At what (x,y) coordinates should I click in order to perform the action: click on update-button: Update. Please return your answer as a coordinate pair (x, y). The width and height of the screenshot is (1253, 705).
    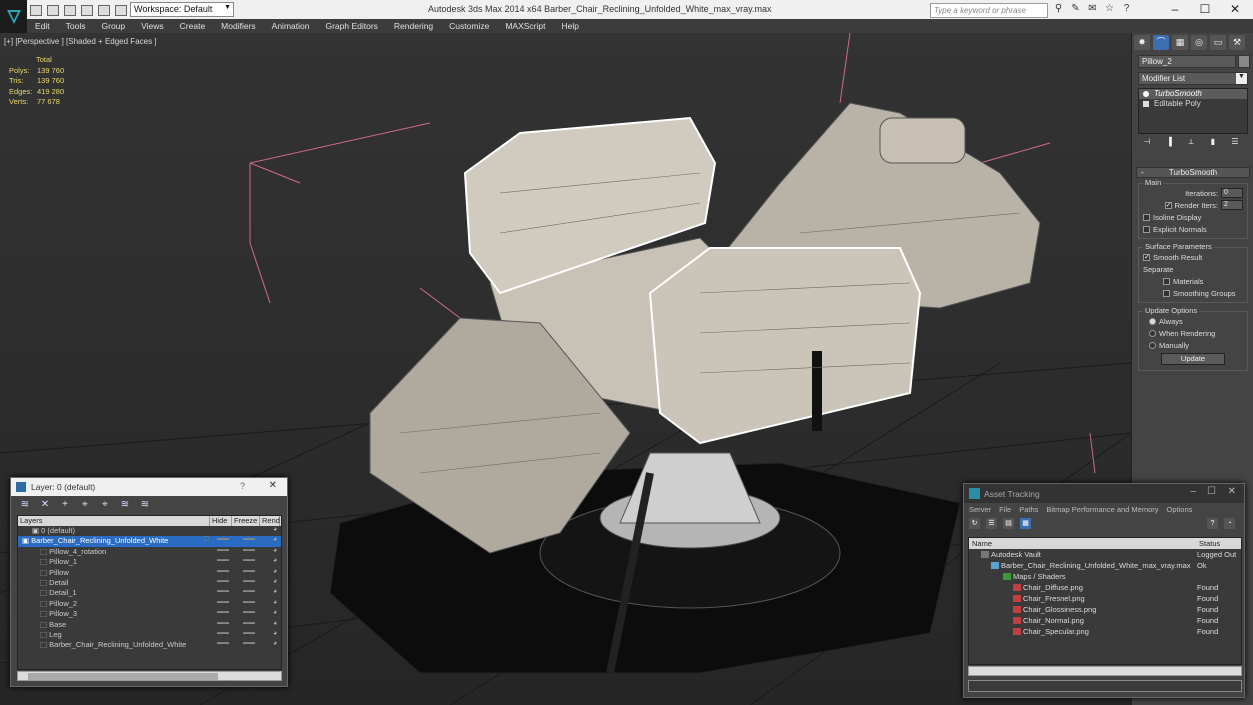
    Looking at the image, I should click on (1193, 359).